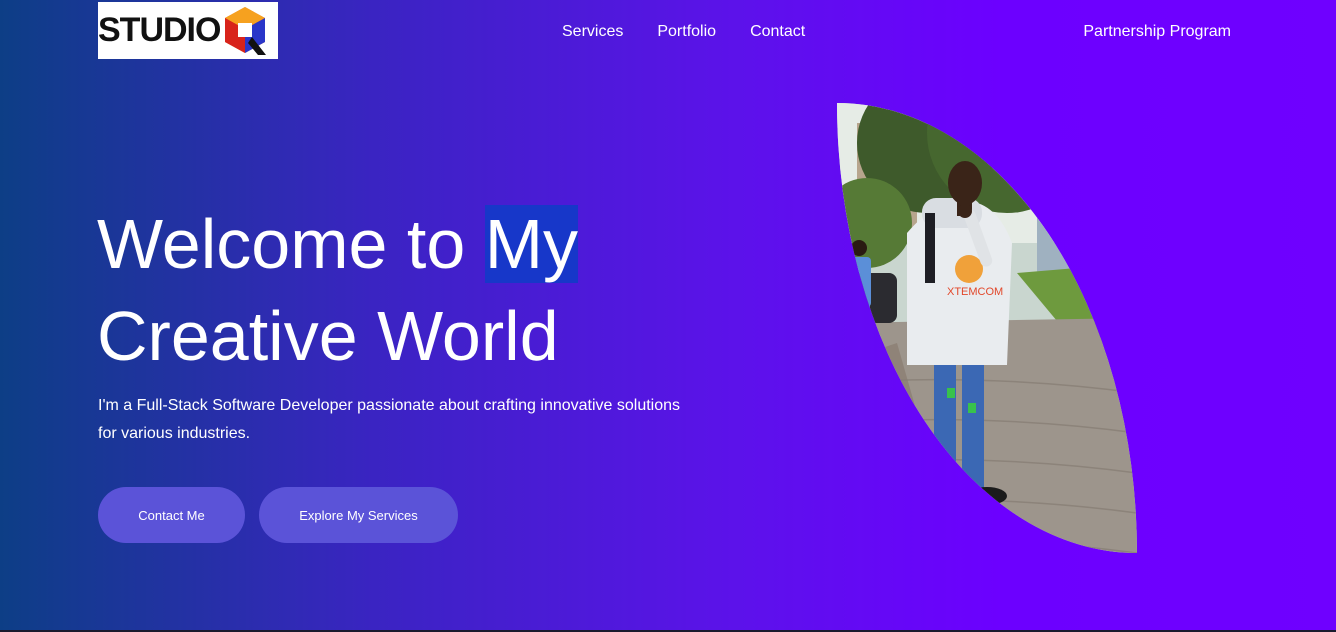  I want to click on hero-title-line2: Creative World, so click(328, 336).